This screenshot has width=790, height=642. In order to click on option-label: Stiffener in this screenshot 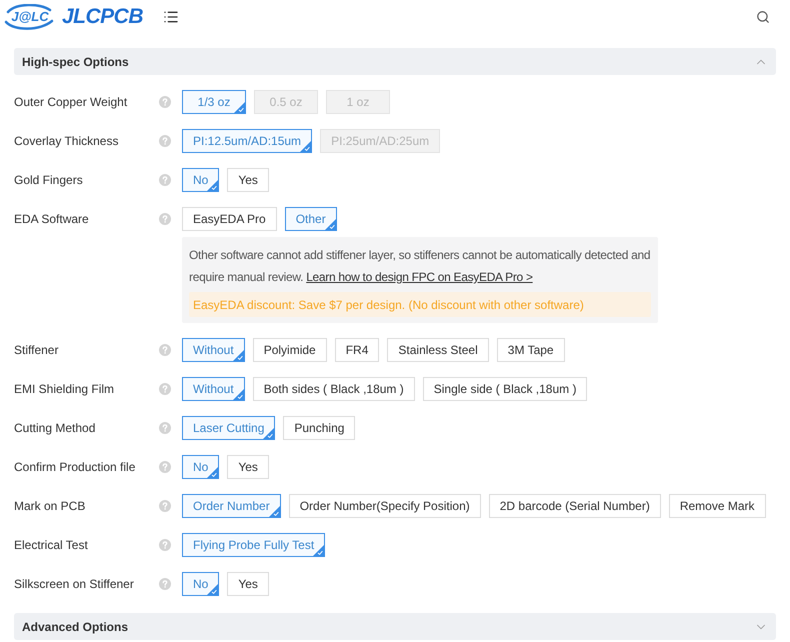, I will do `click(37, 350)`.